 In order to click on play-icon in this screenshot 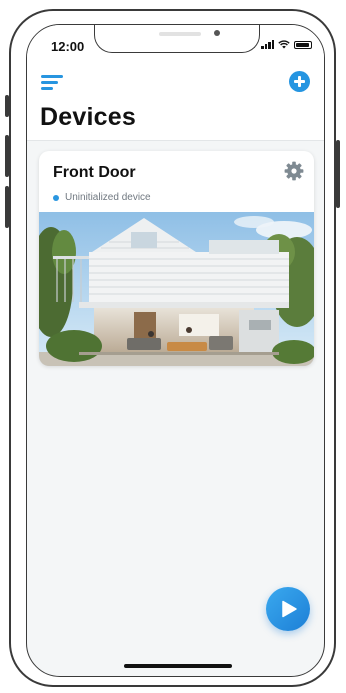, I will do `click(289, 609)`.